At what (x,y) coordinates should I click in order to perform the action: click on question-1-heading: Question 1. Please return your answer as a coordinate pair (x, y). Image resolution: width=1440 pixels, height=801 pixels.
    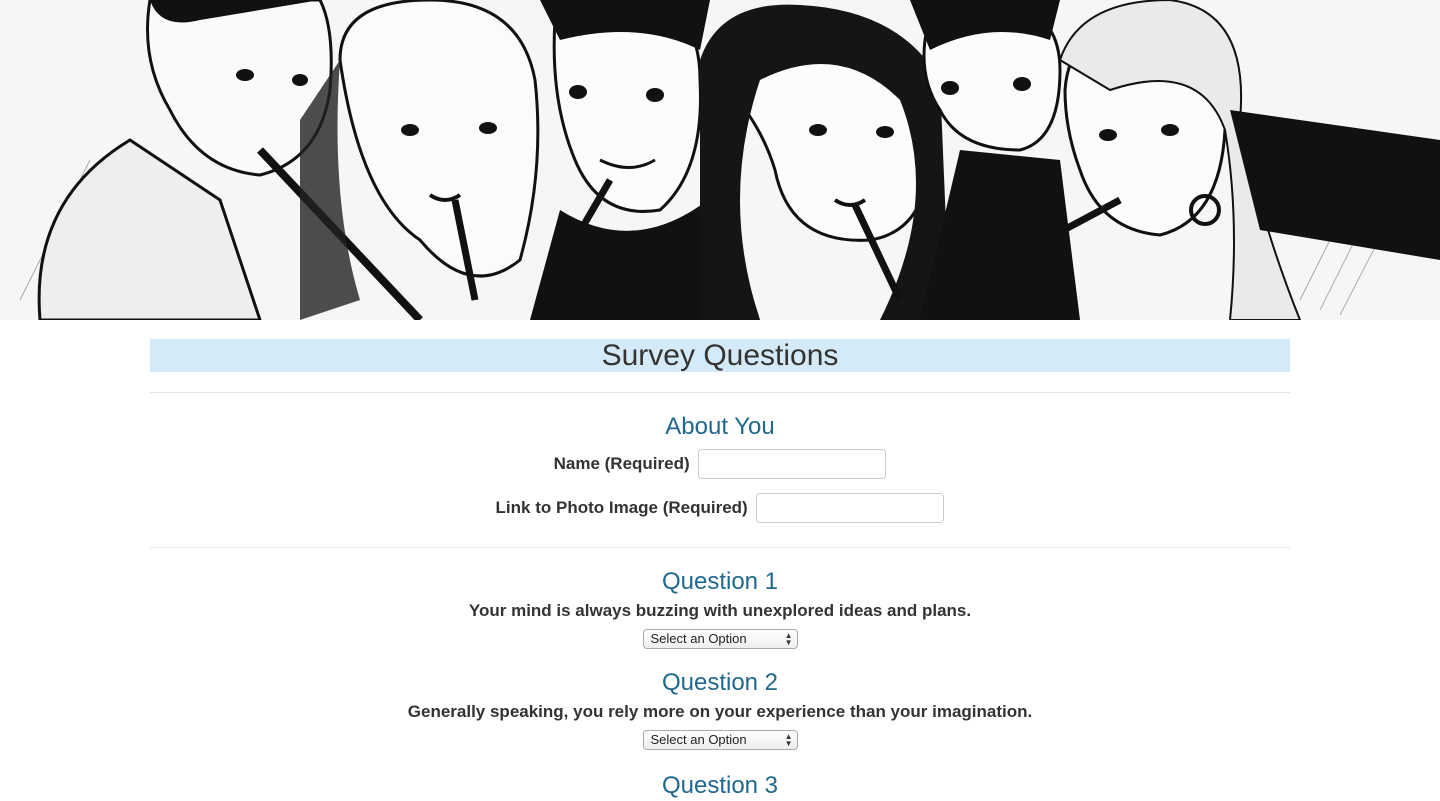
    Looking at the image, I should click on (720, 581).